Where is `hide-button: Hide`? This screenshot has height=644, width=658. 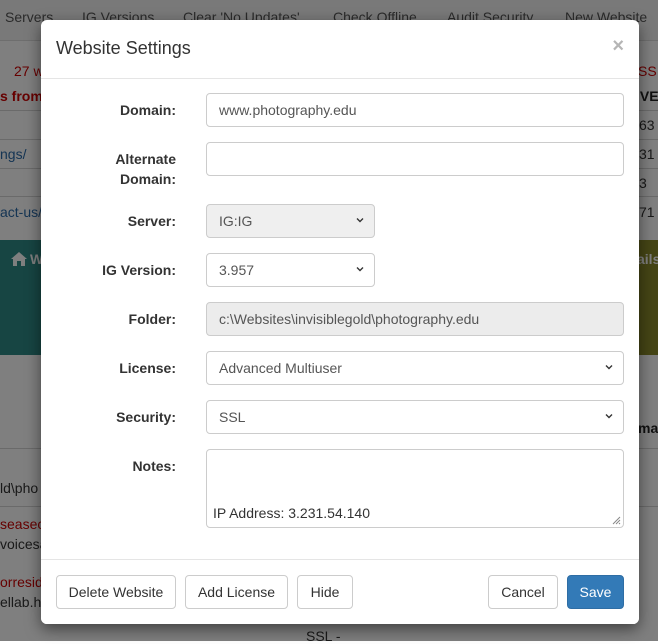 hide-button: Hide is located at coordinates (325, 592).